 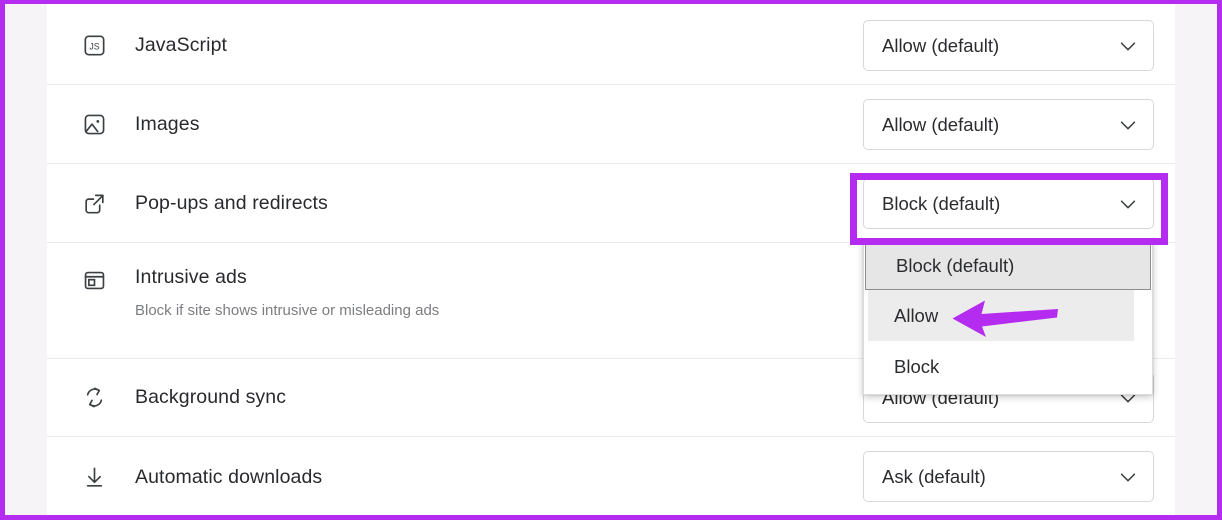 What do you see at coordinates (94, 398) in the screenshot?
I see `sync-icon` at bounding box center [94, 398].